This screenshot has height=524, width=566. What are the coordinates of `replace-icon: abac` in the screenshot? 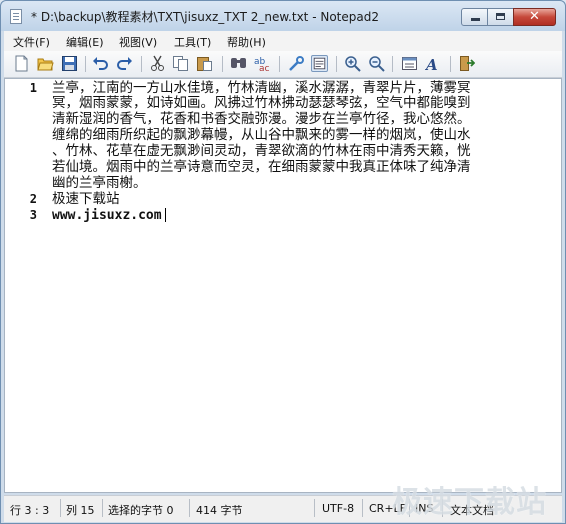 It's located at (262, 63).